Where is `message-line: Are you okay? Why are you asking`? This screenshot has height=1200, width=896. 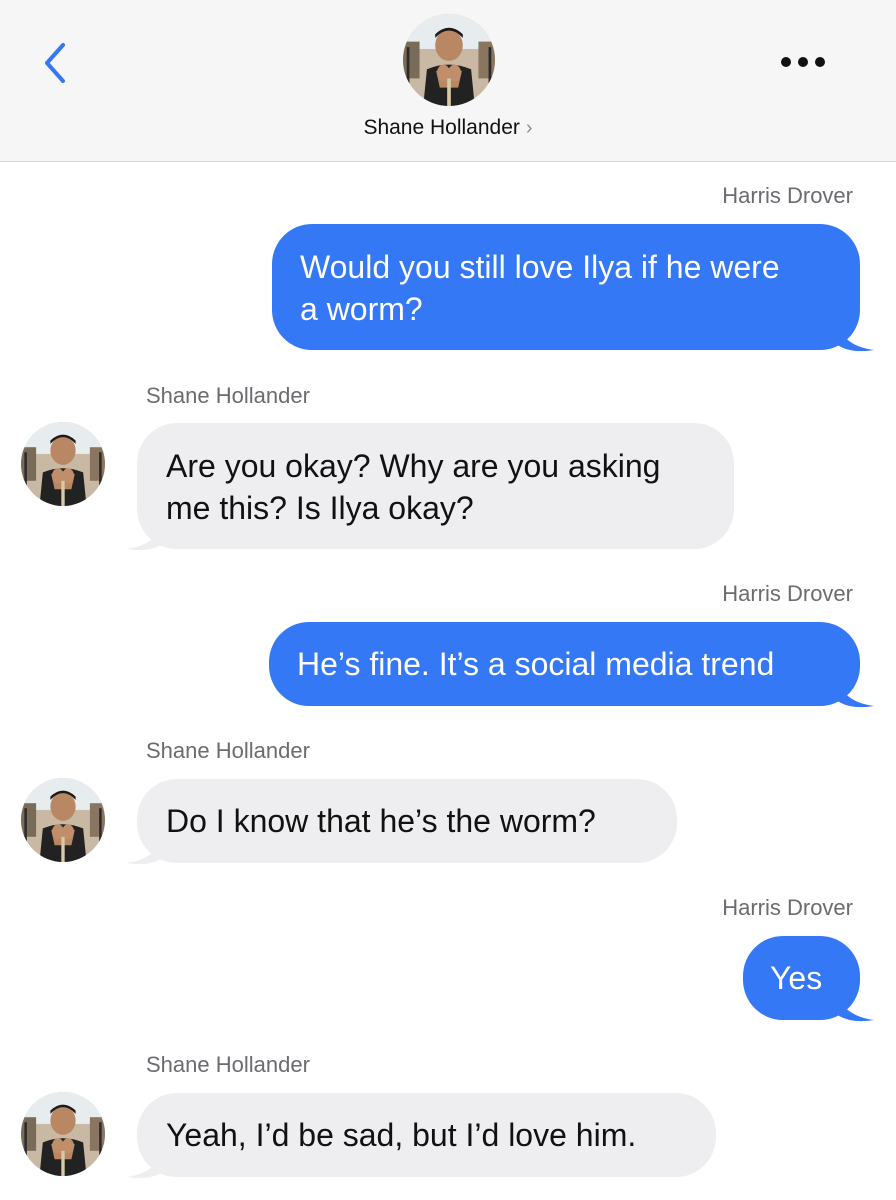
message-line: Are you okay? Why are you asking is located at coordinates (413, 466).